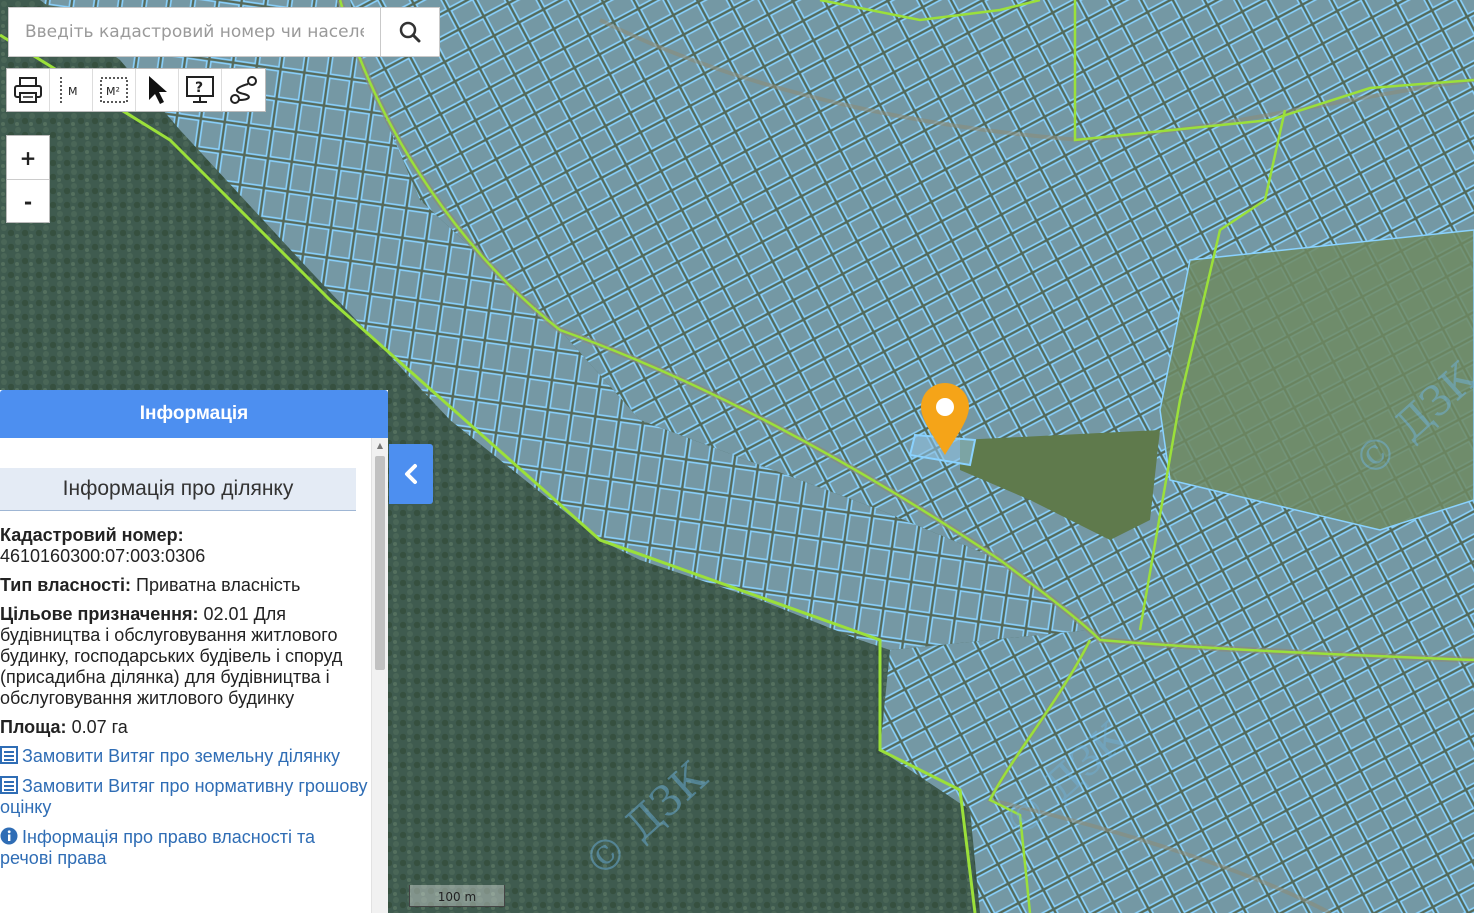  What do you see at coordinates (28, 201) in the screenshot?
I see `zoom-out-button: -` at bounding box center [28, 201].